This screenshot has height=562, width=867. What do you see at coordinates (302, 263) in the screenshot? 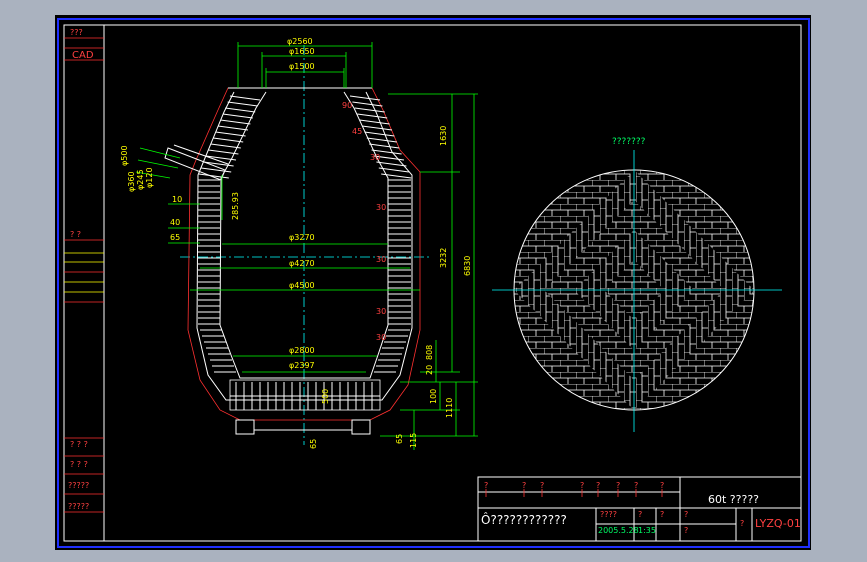
I see `dim-body-2: φ4270` at bounding box center [302, 263].